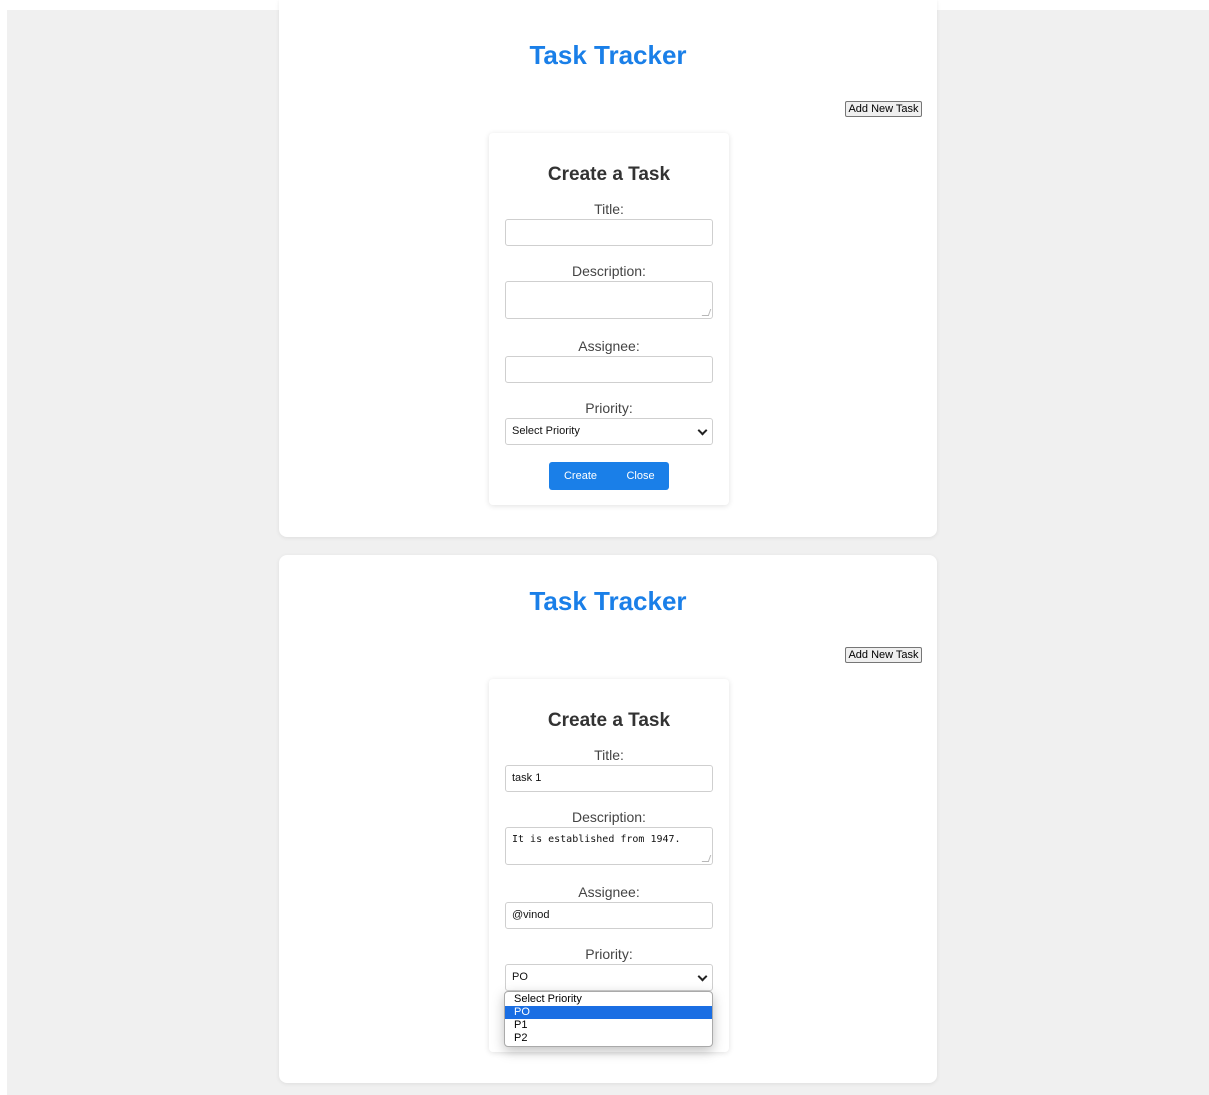 The height and width of the screenshot is (1095, 1209). Describe the element at coordinates (609, 846) in the screenshot. I see `description-textarea: It is established from 1947.` at that location.